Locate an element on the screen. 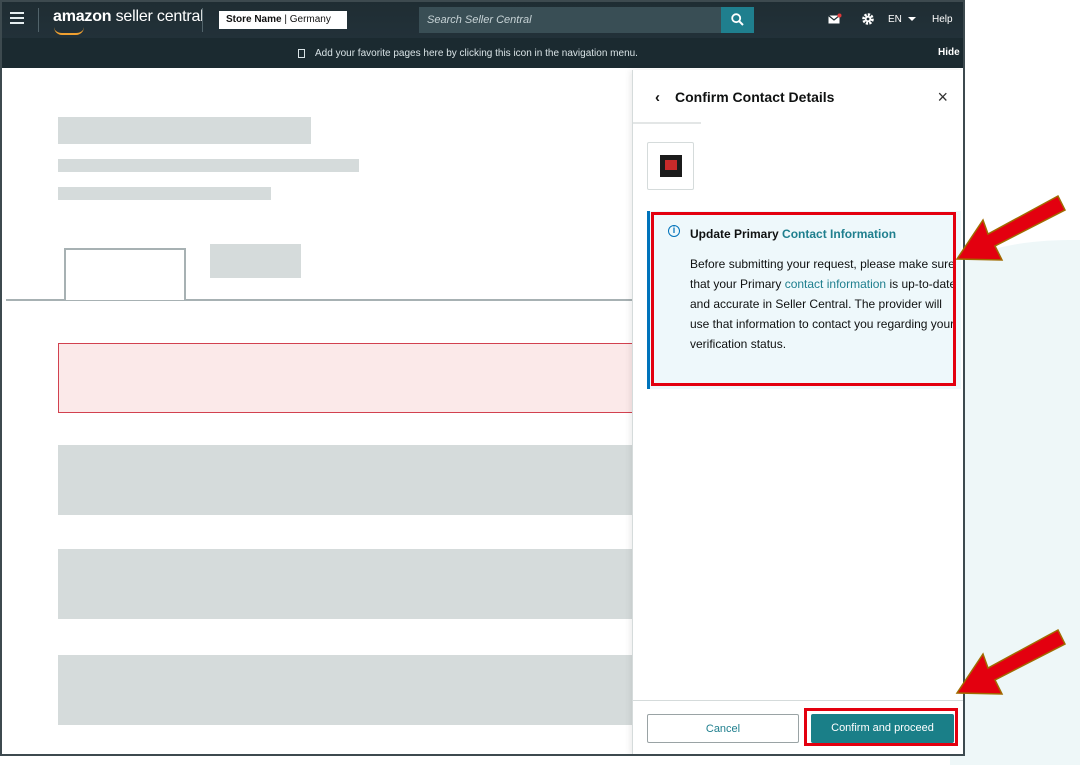  gear-icon is located at coordinates (868, 19).